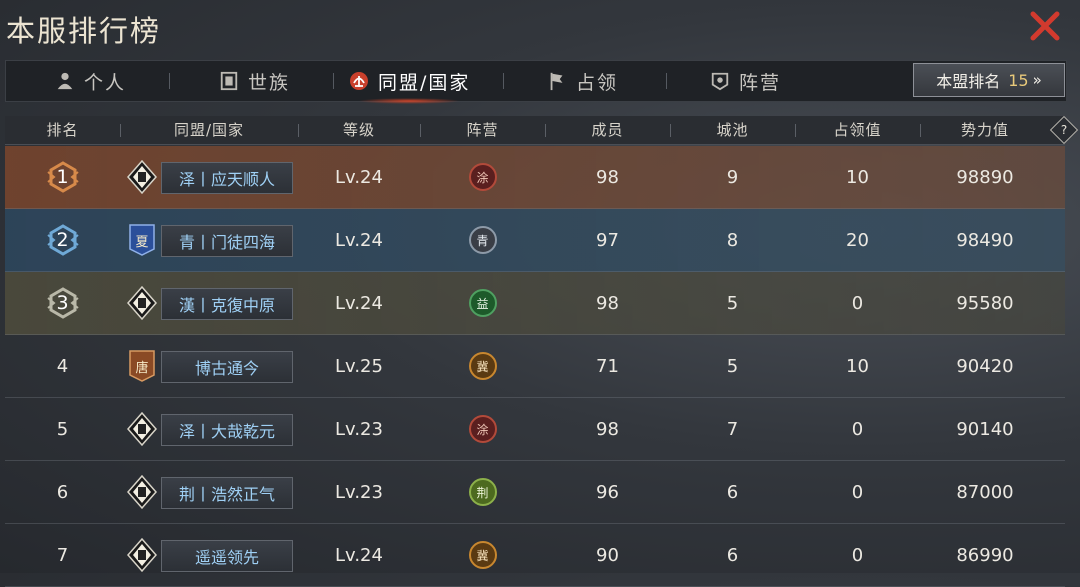  I want to click on alliance-name-link: 荆丨浩然正气, so click(227, 493).